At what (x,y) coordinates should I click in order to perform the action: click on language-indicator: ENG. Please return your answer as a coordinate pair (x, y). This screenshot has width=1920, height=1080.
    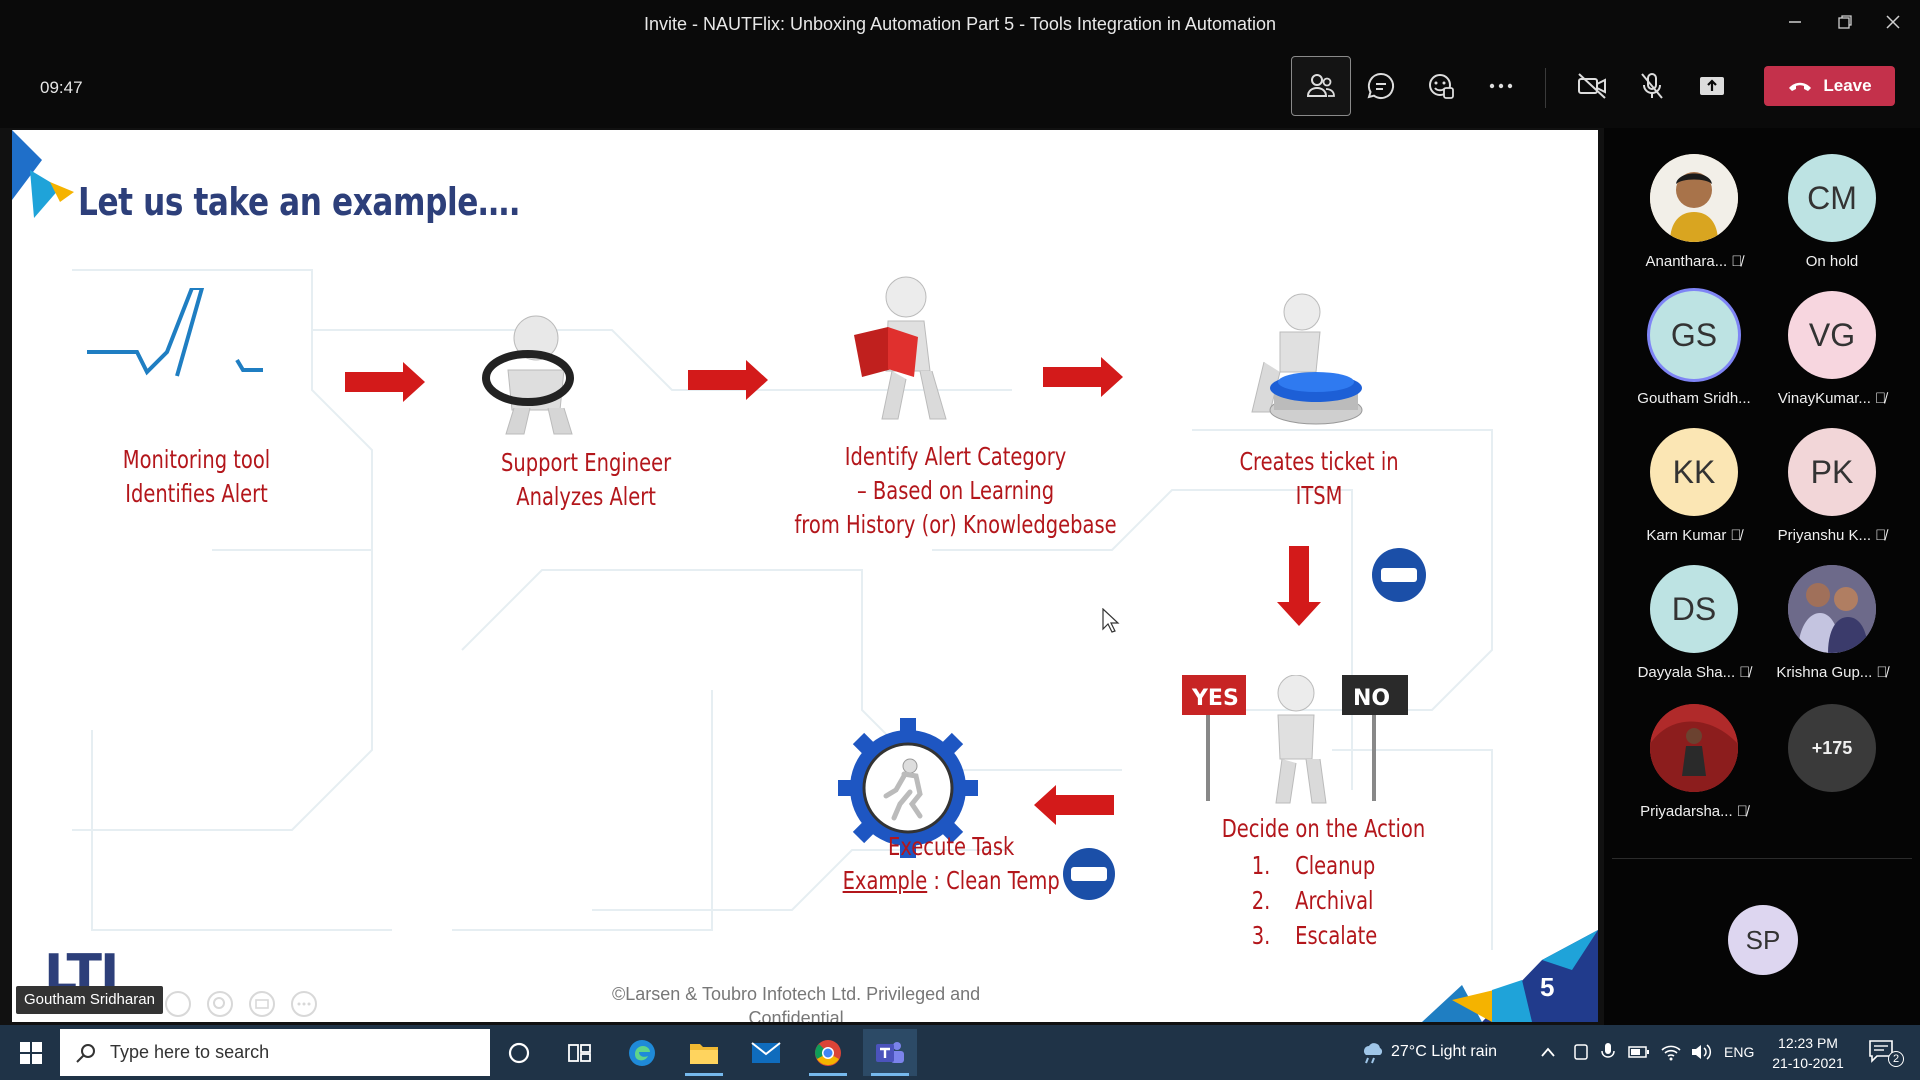
    Looking at the image, I should click on (1739, 1052).